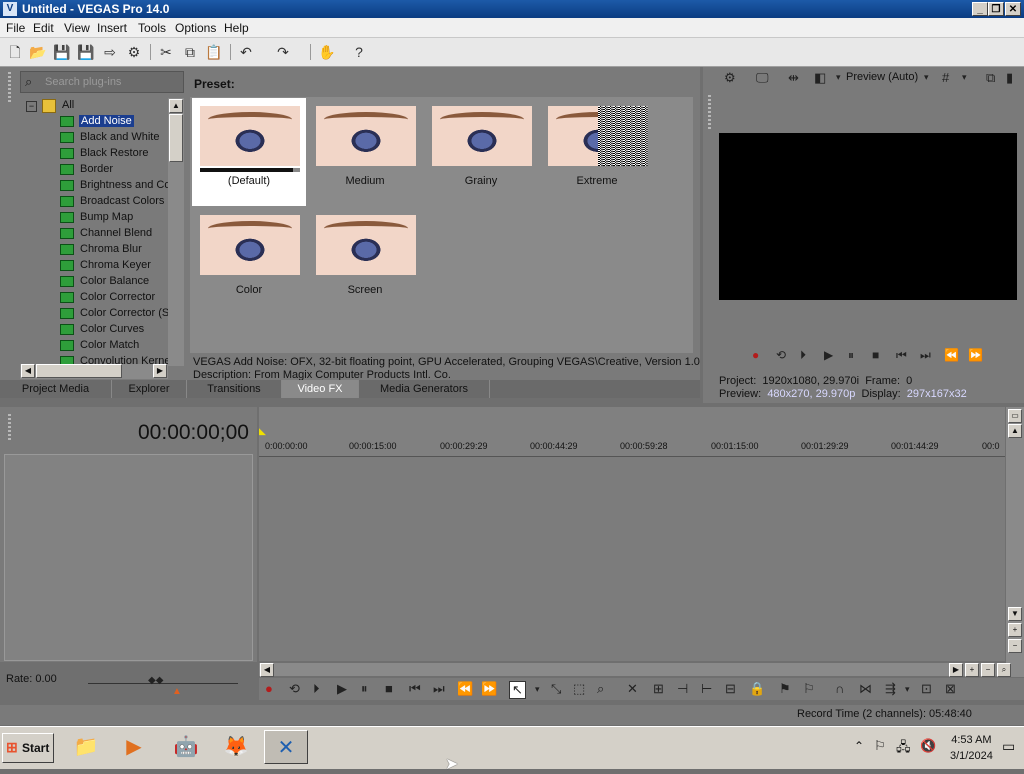 The width and height of the screenshot is (1024, 774). I want to click on rate-handle-icon: ◆◆, so click(155, 680).